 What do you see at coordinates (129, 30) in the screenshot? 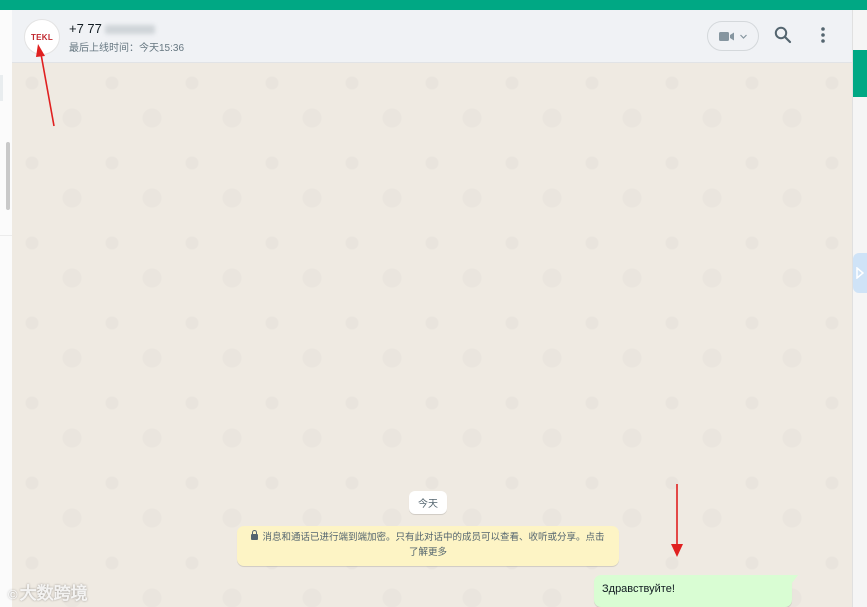
I see `redacted-number` at bounding box center [129, 30].